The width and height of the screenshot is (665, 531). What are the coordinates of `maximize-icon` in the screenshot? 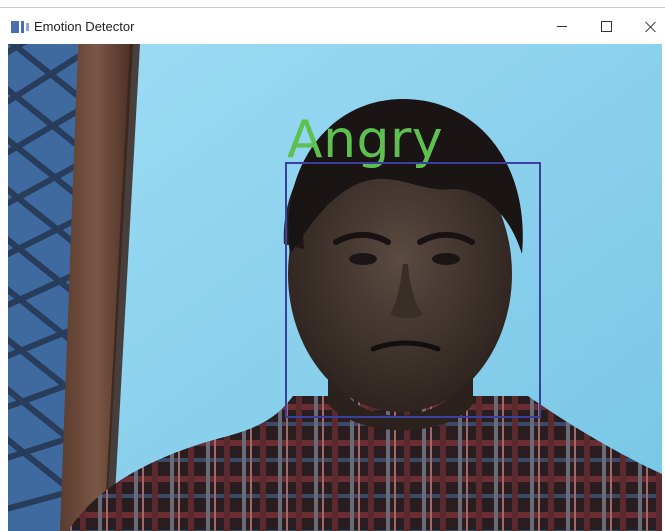 It's located at (606, 26).